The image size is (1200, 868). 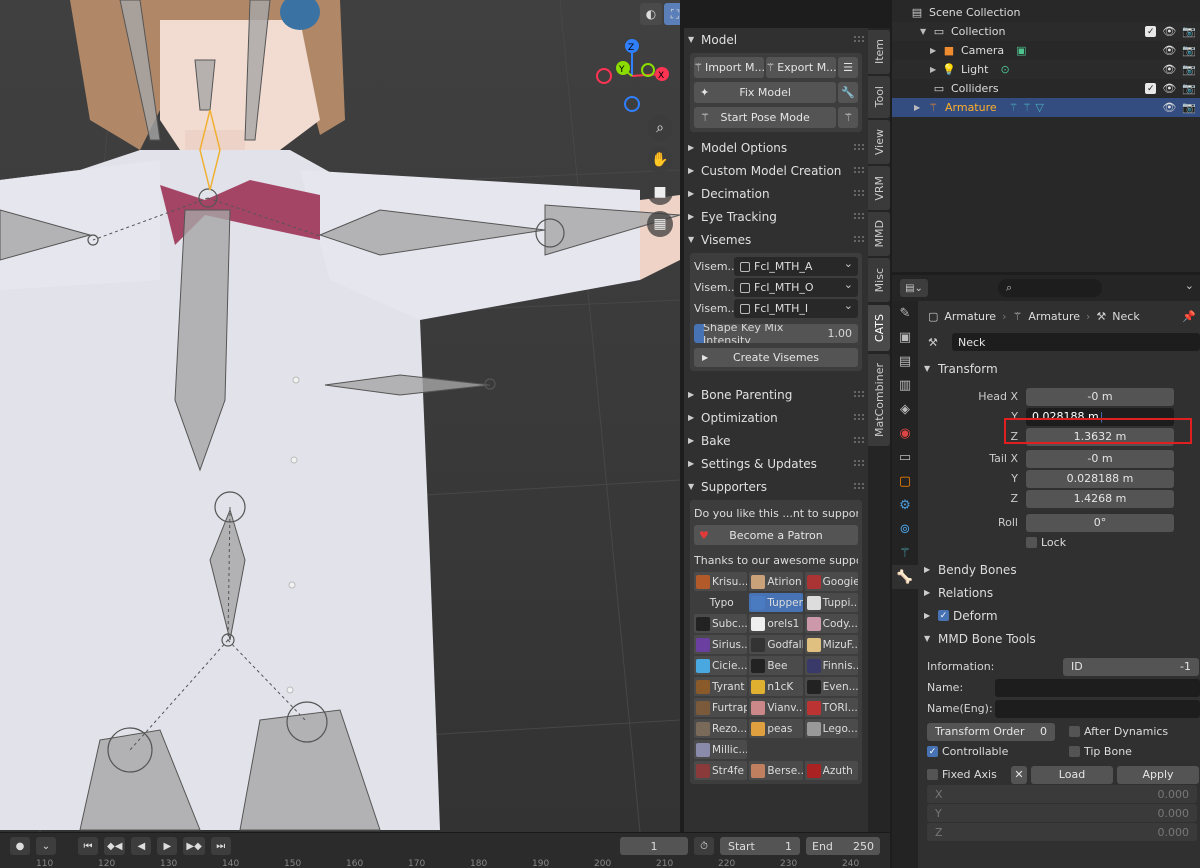 I want to click on supporter-item: Tyrant, so click(x=721, y=686).